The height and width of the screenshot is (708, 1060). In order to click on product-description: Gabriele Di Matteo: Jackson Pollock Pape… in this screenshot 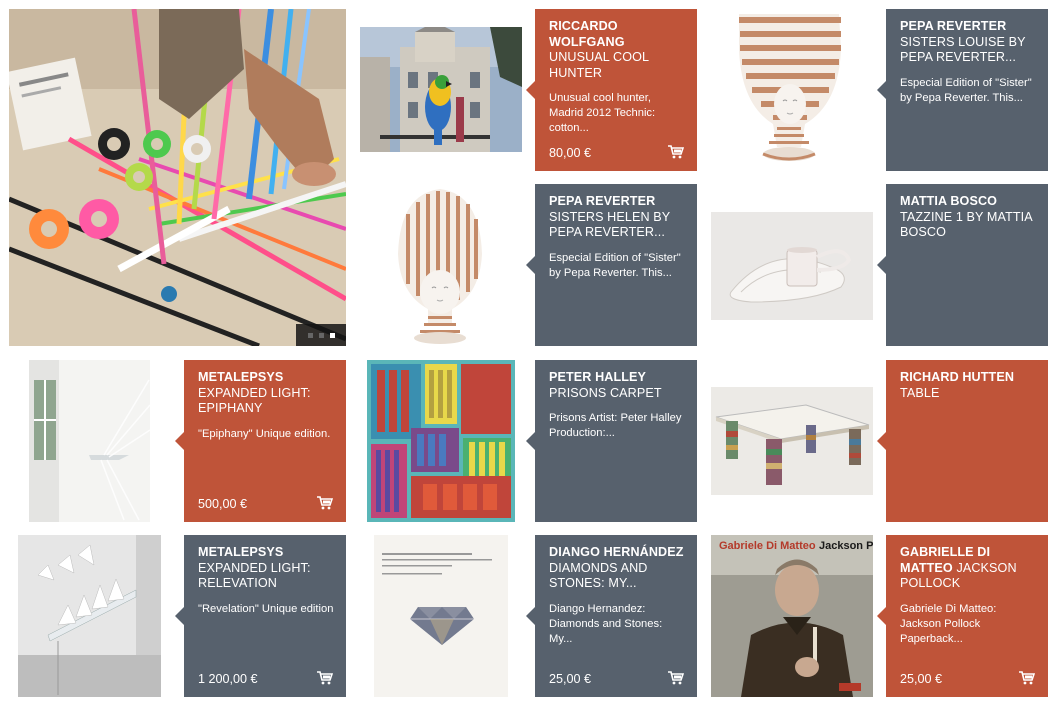, I will do `click(948, 623)`.